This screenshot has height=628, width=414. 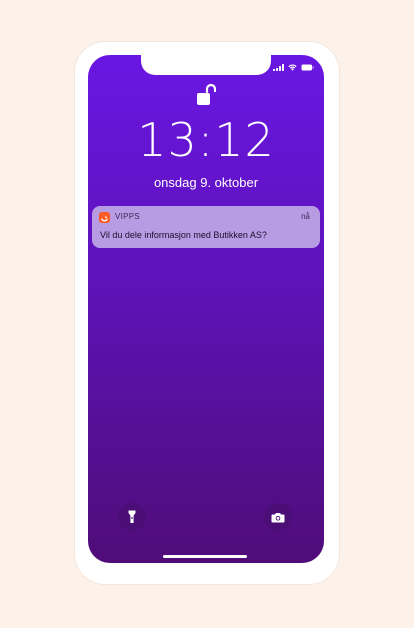 I want to click on notch, so click(x=206, y=65).